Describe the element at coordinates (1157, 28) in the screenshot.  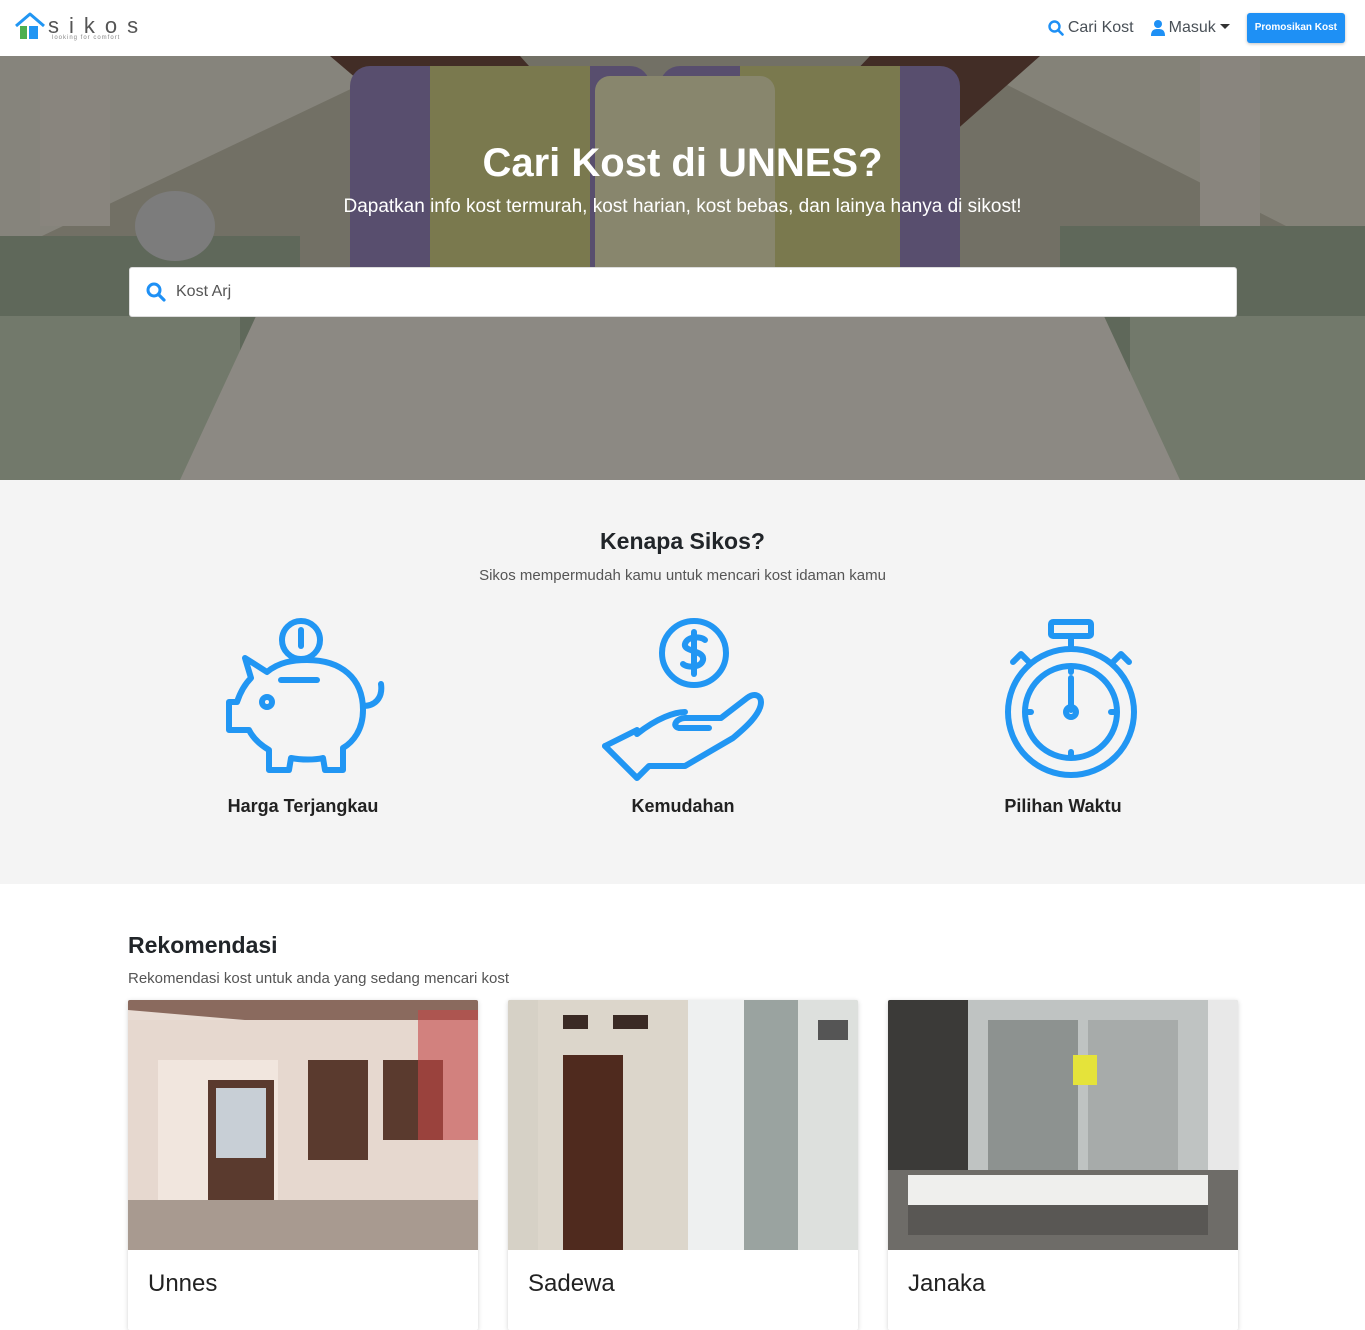
I see `user-icon` at that location.